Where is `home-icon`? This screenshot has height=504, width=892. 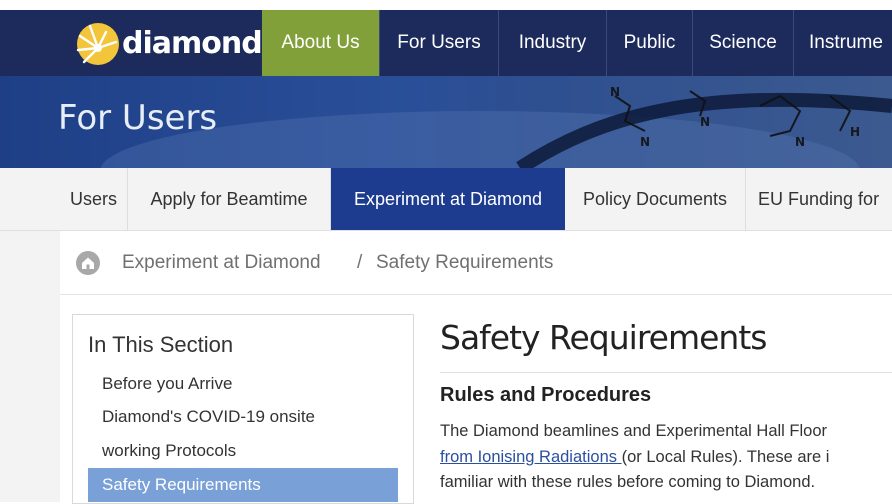
home-icon is located at coordinates (88, 263).